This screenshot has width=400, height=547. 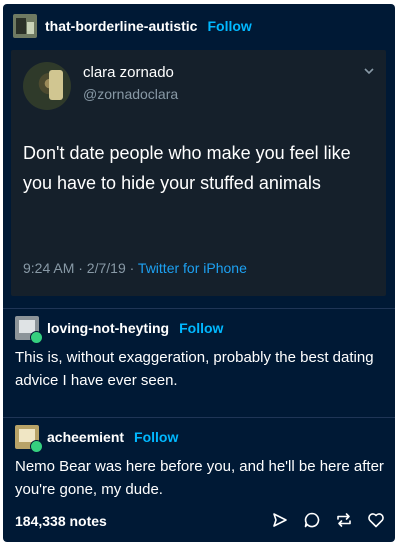 I want to click on reply-icon, so click(x=312, y=520).